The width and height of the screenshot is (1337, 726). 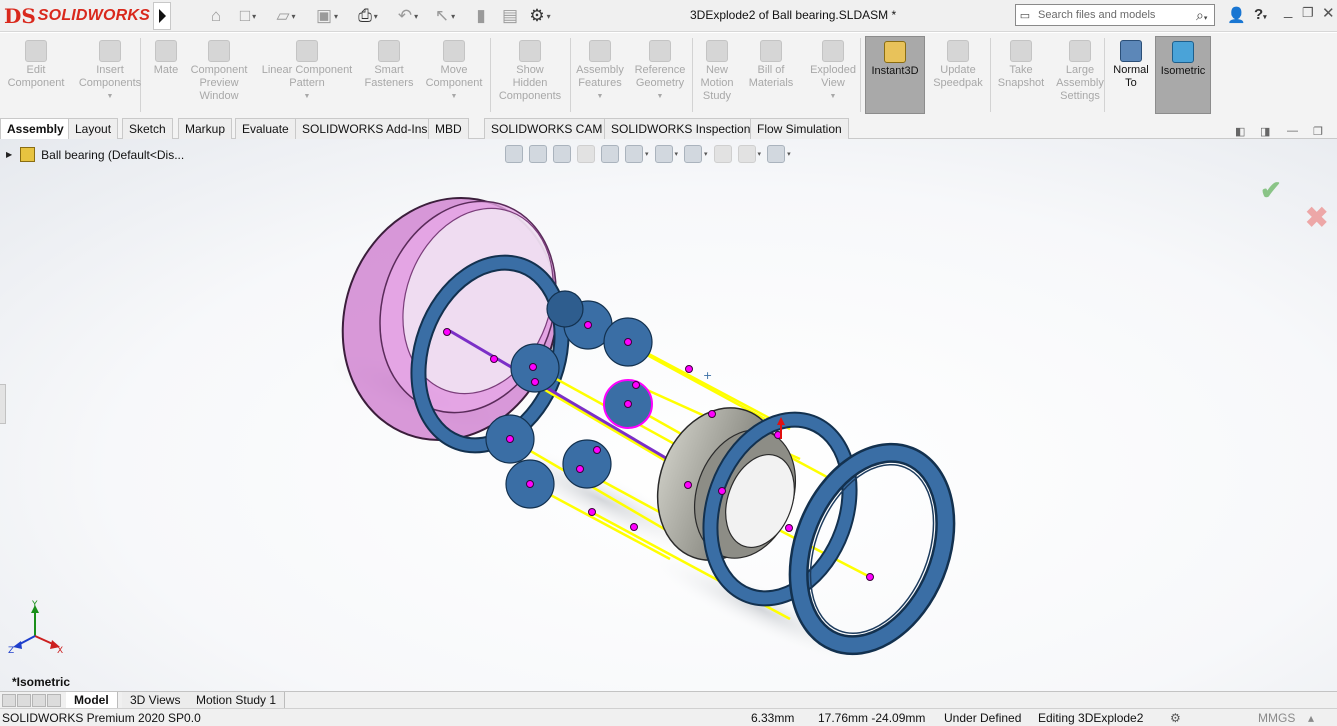 What do you see at coordinates (219, 75) in the screenshot?
I see `component-preview-window-button: Component Preview Window` at bounding box center [219, 75].